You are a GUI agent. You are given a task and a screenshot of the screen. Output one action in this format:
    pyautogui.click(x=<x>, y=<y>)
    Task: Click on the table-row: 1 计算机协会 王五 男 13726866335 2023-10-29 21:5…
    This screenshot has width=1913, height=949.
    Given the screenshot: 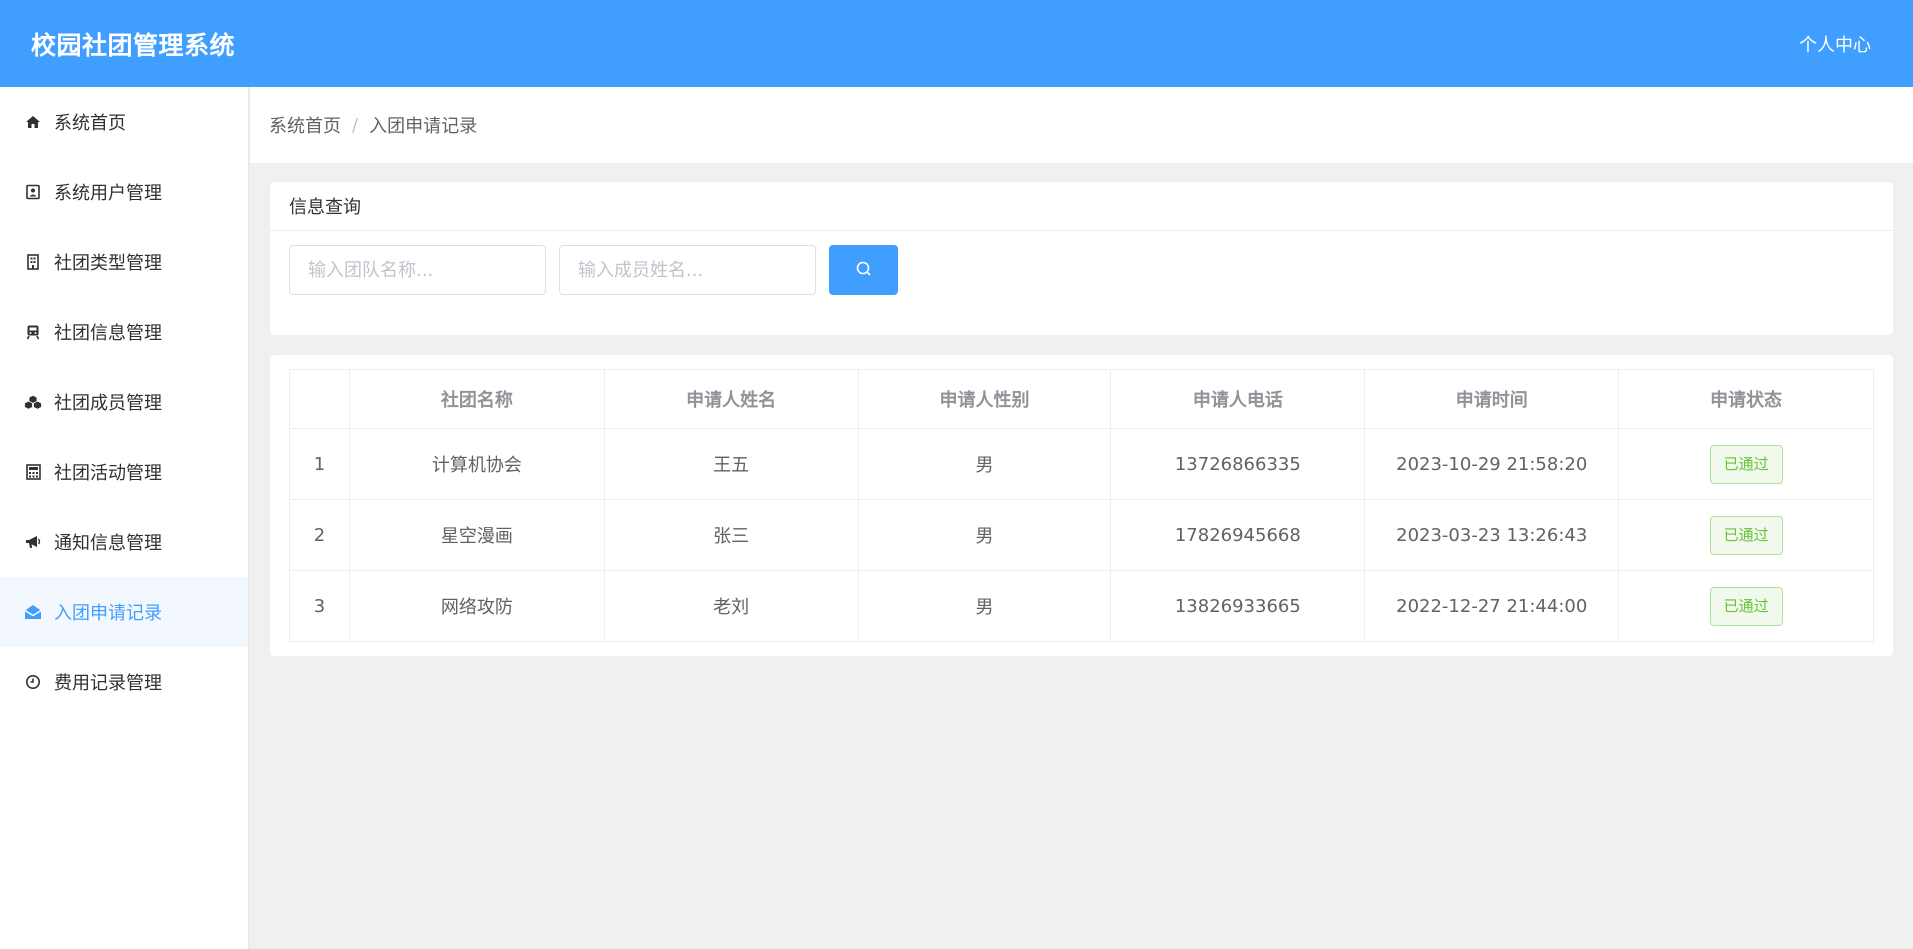 What is the action you would take?
    pyautogui.click(x=1081, y=464)
    